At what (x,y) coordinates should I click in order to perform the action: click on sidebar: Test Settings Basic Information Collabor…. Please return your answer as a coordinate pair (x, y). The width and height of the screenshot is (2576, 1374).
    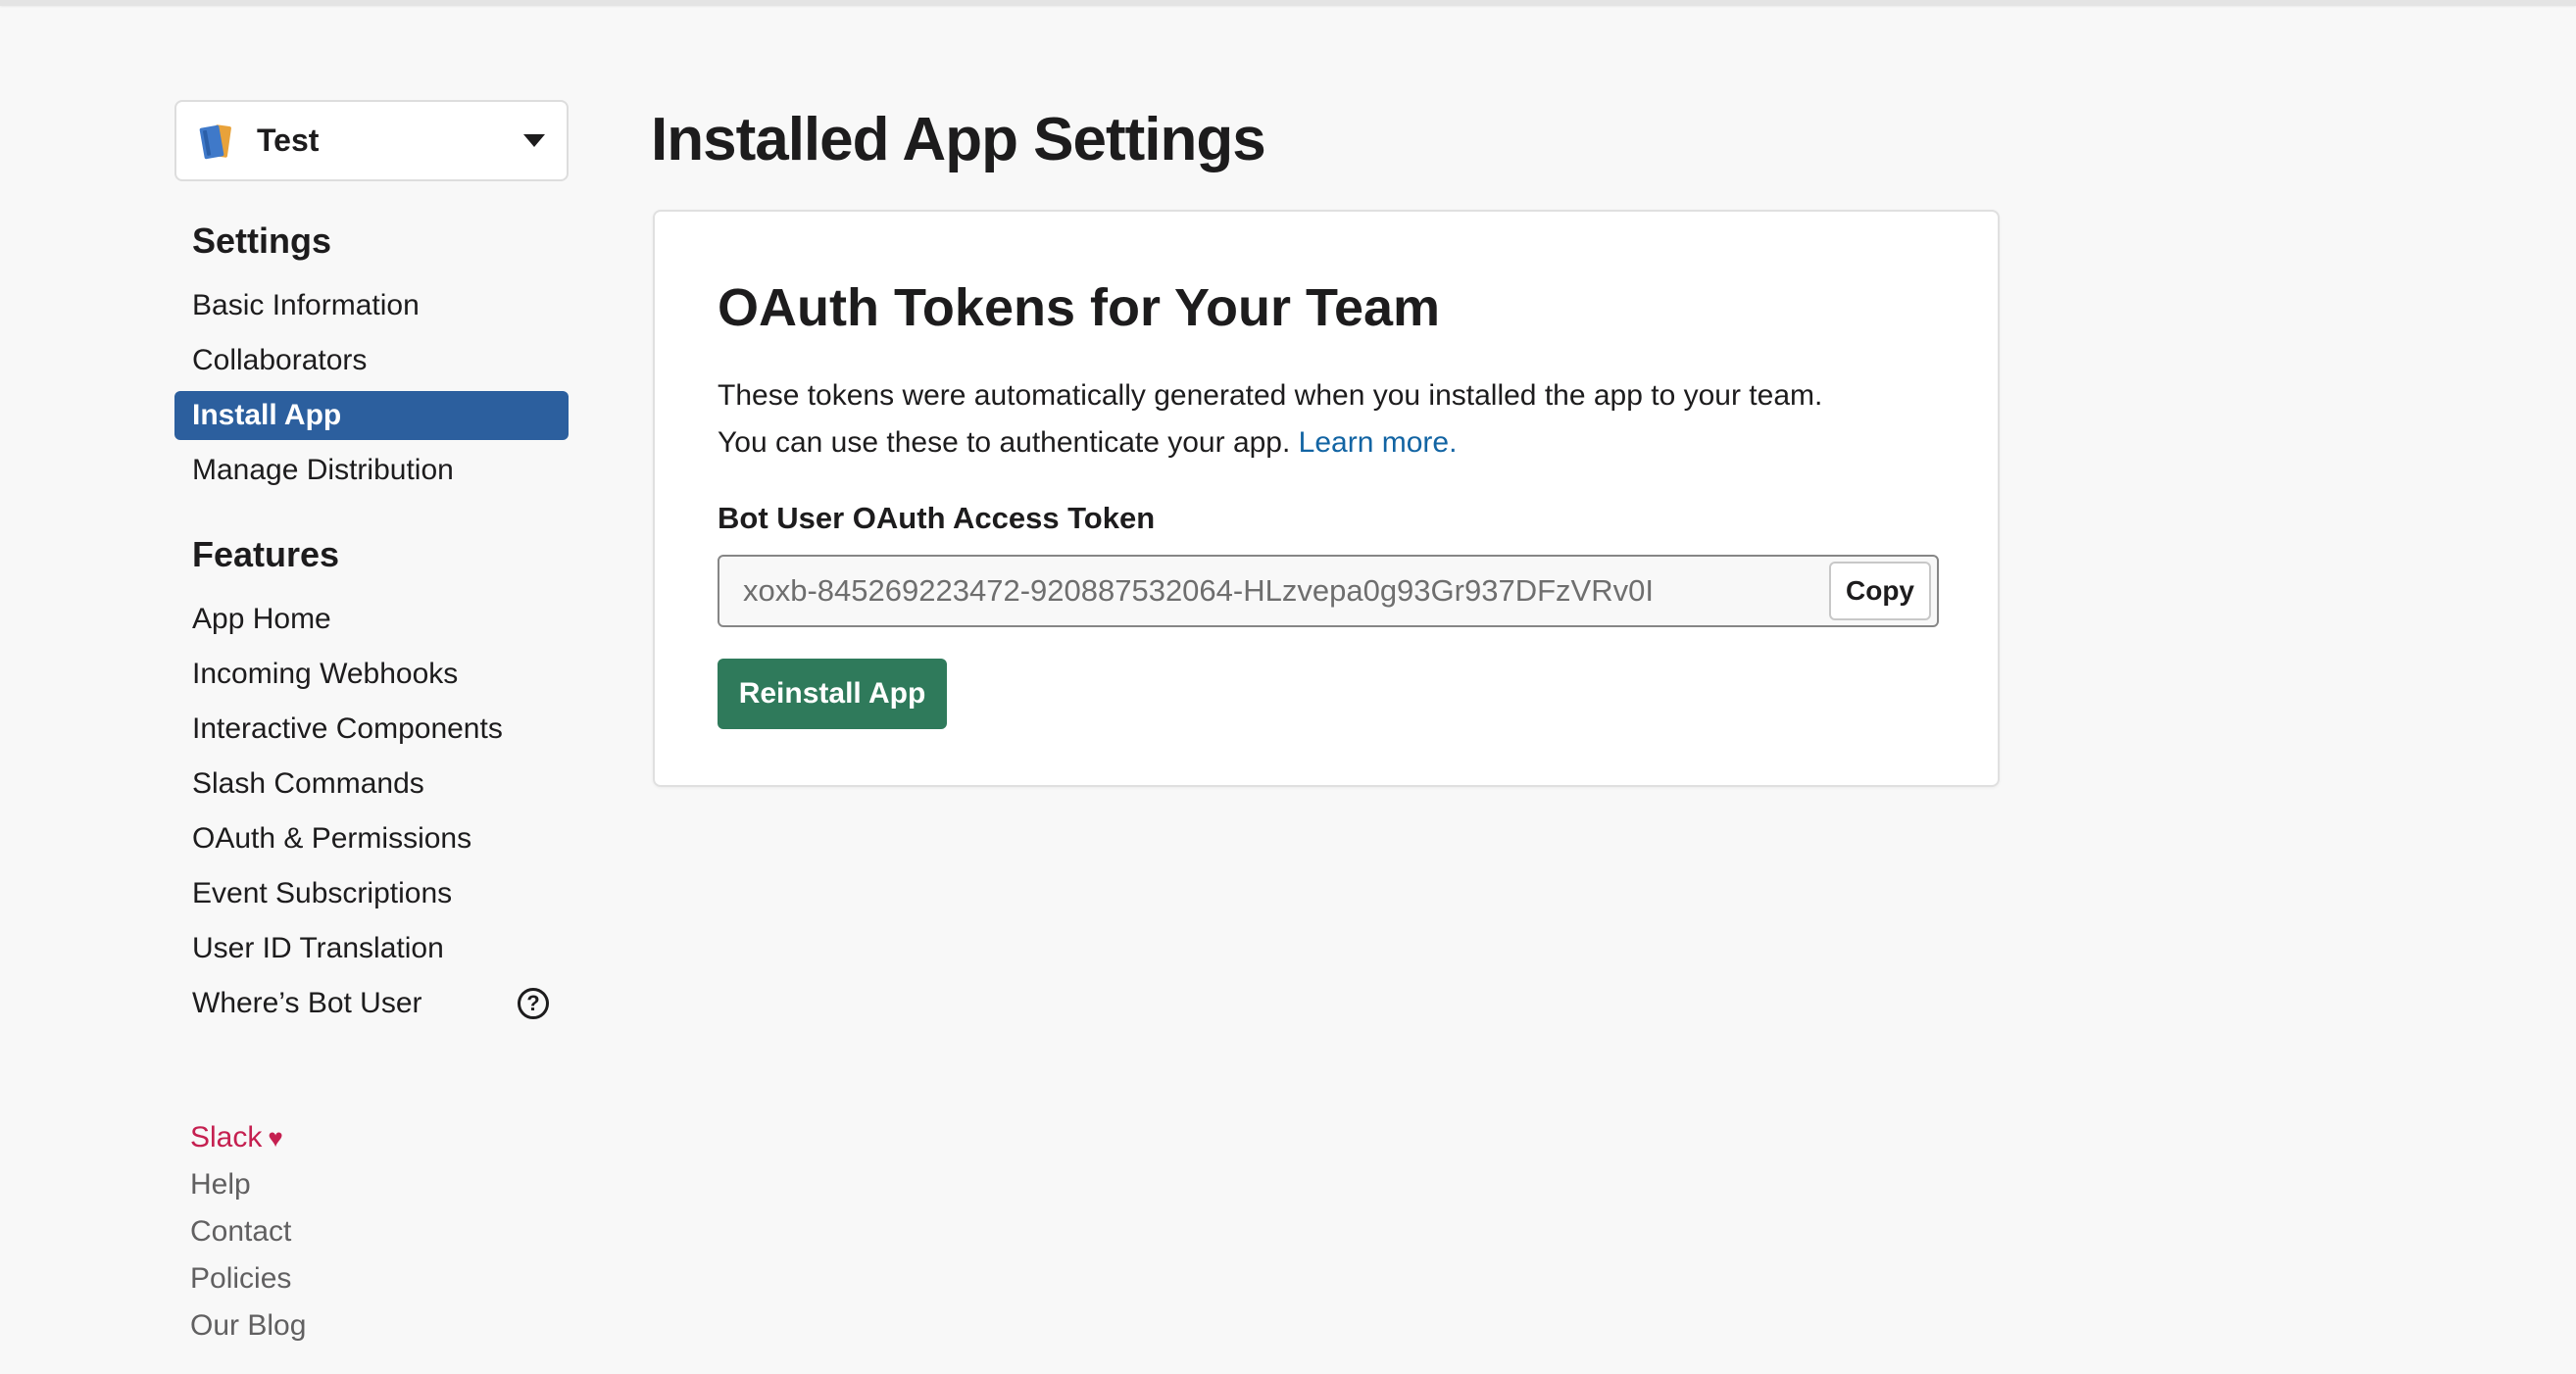
    Looking at the image, I should click on (371, 724).